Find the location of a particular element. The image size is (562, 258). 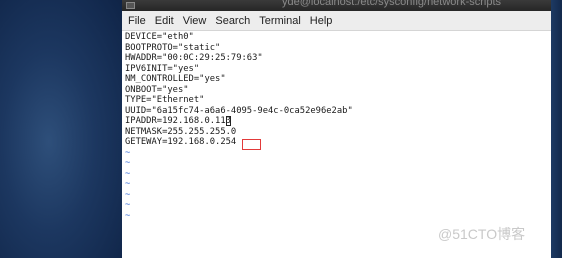

menu-terminal: Terminal is located at coordinates (280, 21).